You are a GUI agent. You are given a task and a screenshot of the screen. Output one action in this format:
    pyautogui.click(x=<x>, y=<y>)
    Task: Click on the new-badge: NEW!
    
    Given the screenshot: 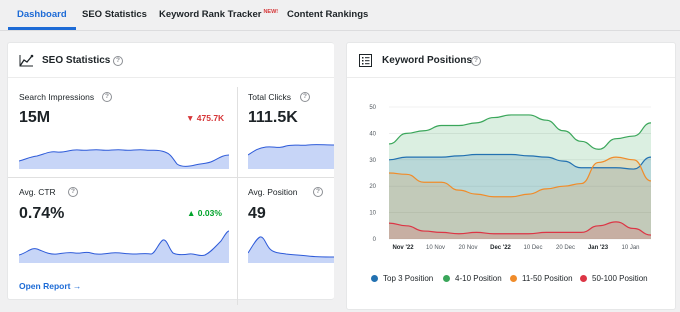 What is the action you would take?
    pyautogui.click(x=271, y=12)
    